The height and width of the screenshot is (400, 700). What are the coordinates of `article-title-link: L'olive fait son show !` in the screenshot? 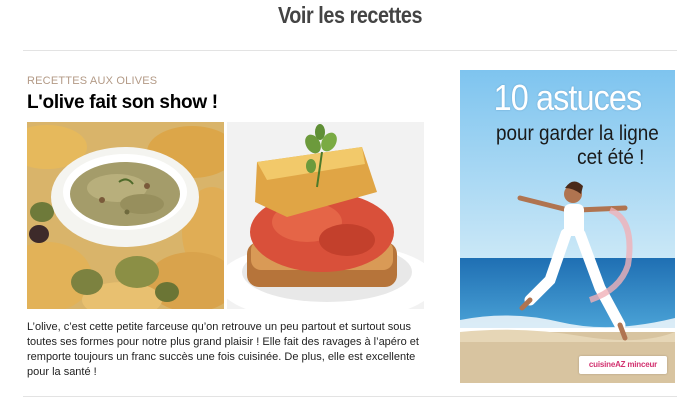 It's located at (227, 103).